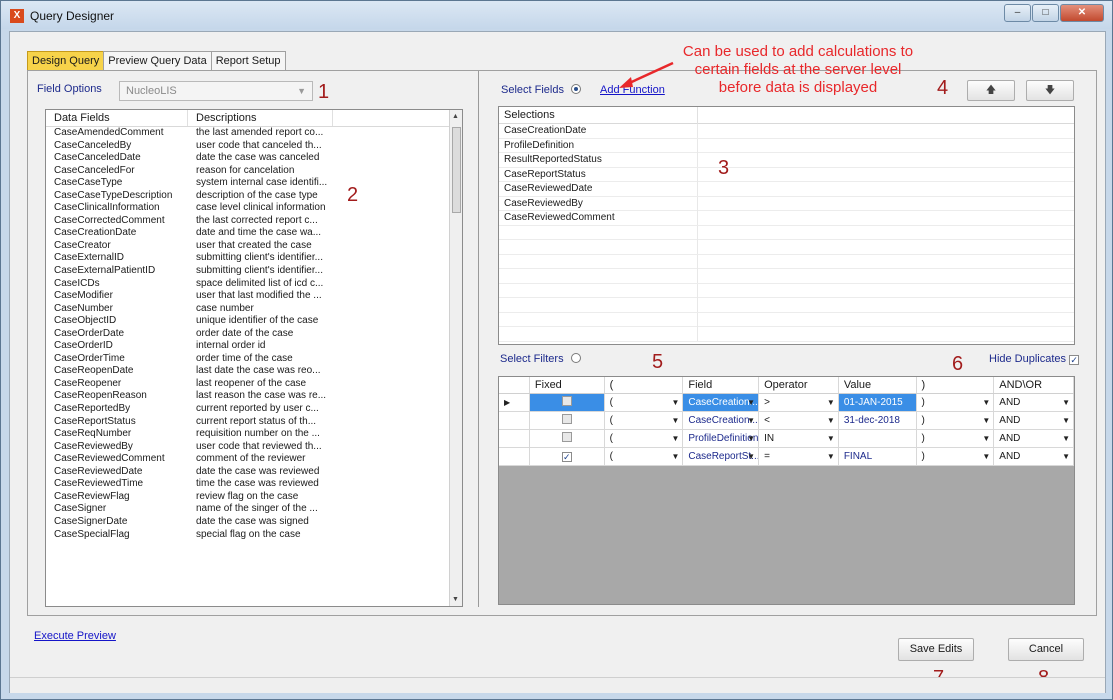 This screenshot has width=1113, height=700. What do you see at coordinates (786, 218) in the screenshot?
I see `list-item: CaseReviewedComment` at bounding box center [786, 218].